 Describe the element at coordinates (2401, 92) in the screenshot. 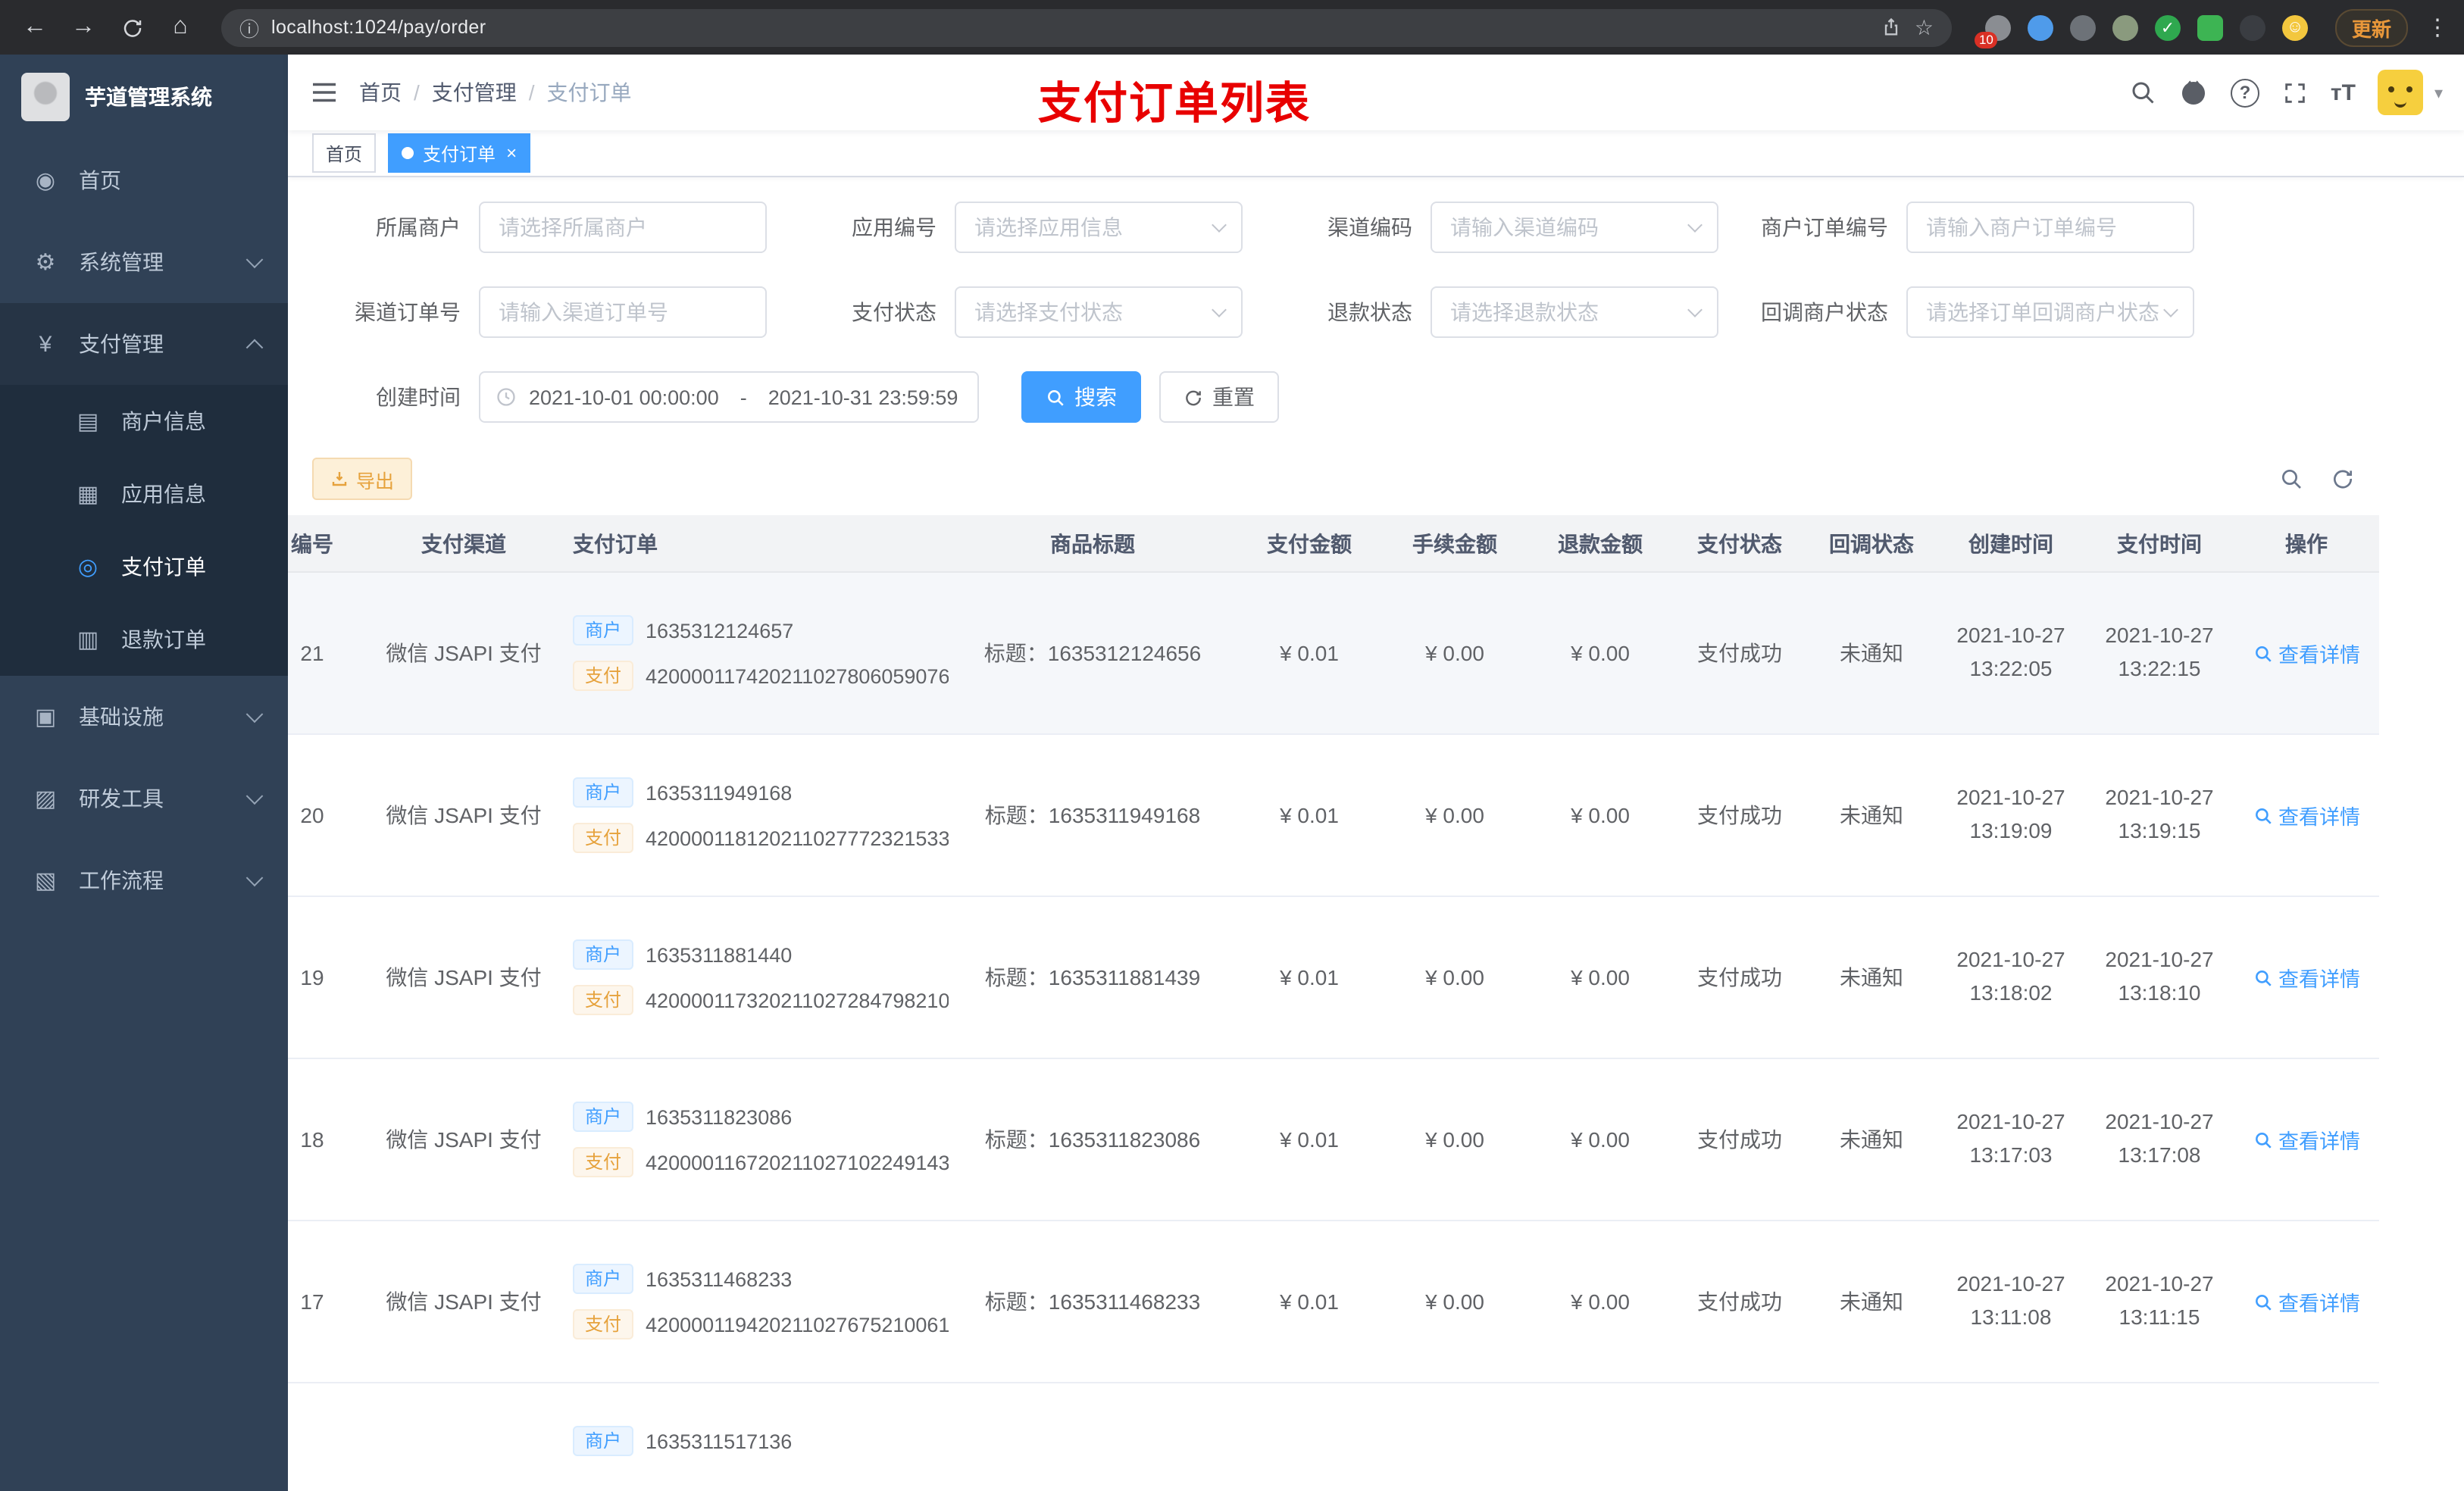

I see `avatar` at that location.